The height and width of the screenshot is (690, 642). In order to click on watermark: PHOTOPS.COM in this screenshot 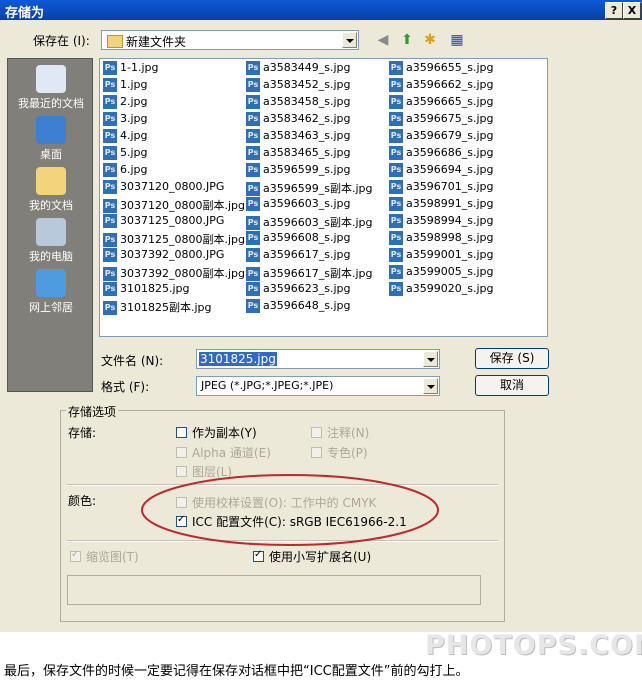, I will do `click(533, 645)`.